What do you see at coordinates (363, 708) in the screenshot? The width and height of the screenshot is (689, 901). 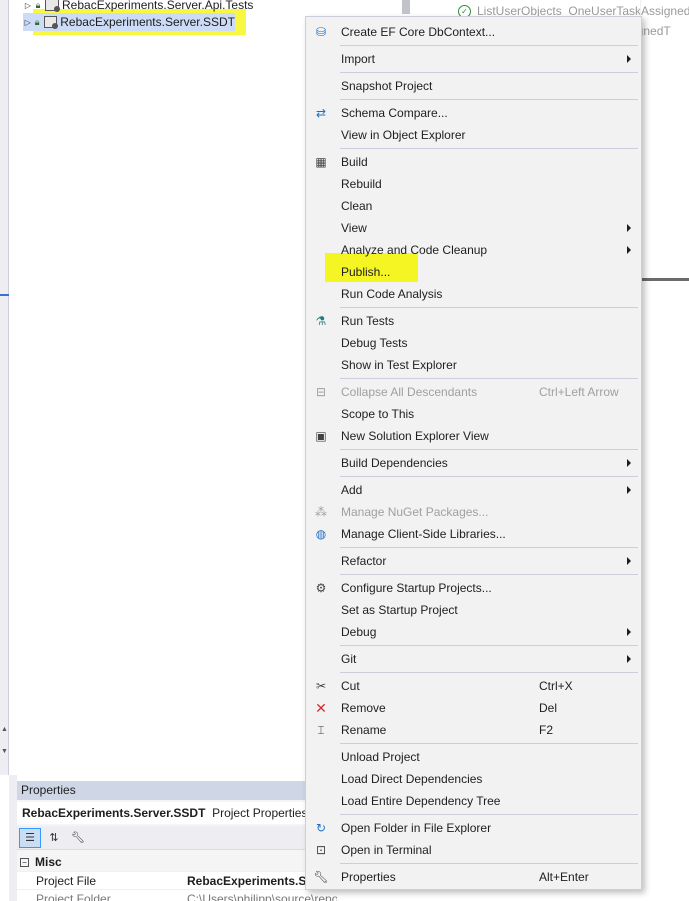 I see `menu-item-label: Remove` at bounding box center [363, 708].